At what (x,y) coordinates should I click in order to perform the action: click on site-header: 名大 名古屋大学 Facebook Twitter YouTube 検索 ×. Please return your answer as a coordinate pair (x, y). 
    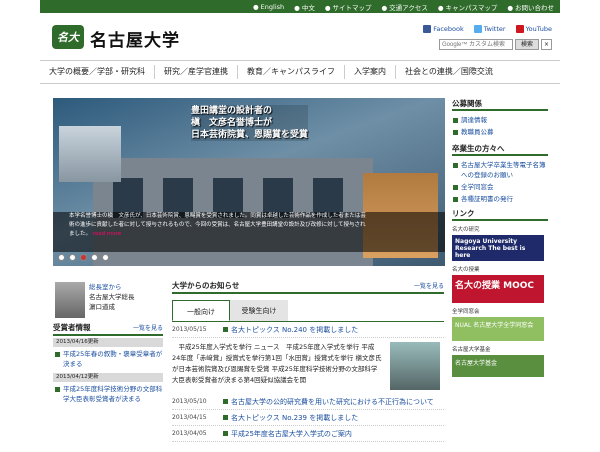
    Looking at the image, I should click on (300, 35).